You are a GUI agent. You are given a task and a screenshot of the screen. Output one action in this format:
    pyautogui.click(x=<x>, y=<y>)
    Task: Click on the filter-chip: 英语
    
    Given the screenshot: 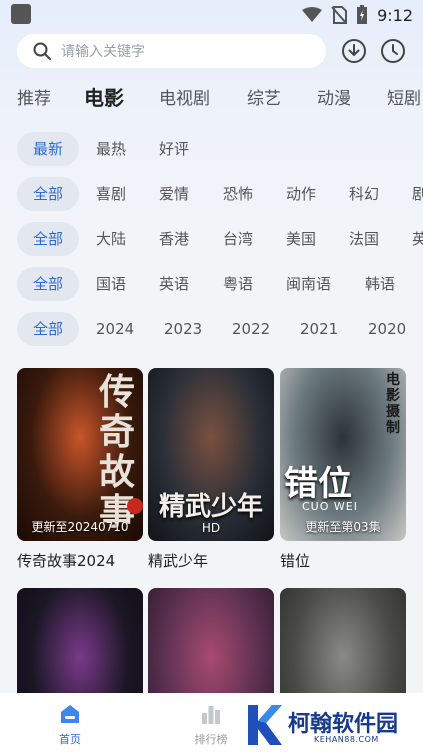 What is the action you would take?
    pyautogui.click(x=174, y=284)
    